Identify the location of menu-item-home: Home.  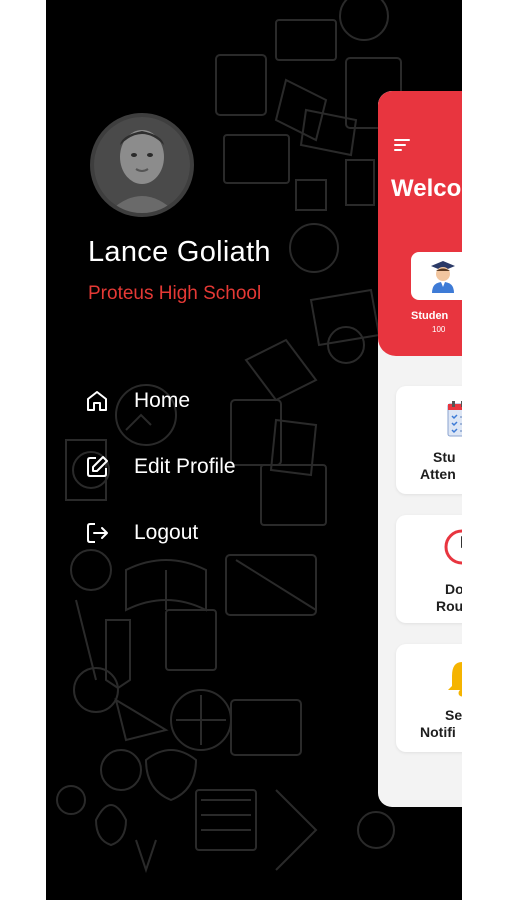
(137, 401).